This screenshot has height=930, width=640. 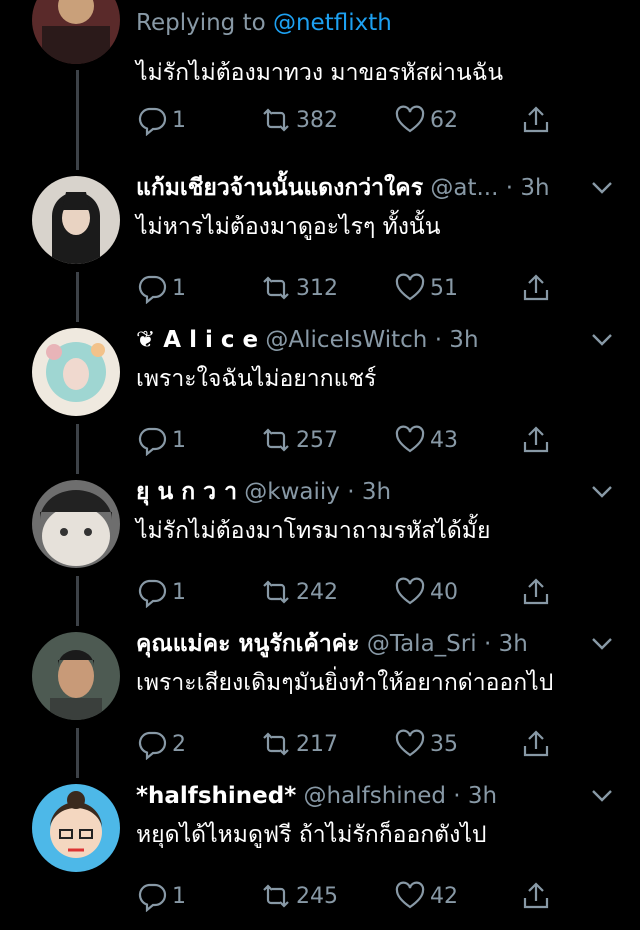 I want to click on tweet-text: เพราะใจฉันไม่อยากแชร์, so click(x=256, y=379).